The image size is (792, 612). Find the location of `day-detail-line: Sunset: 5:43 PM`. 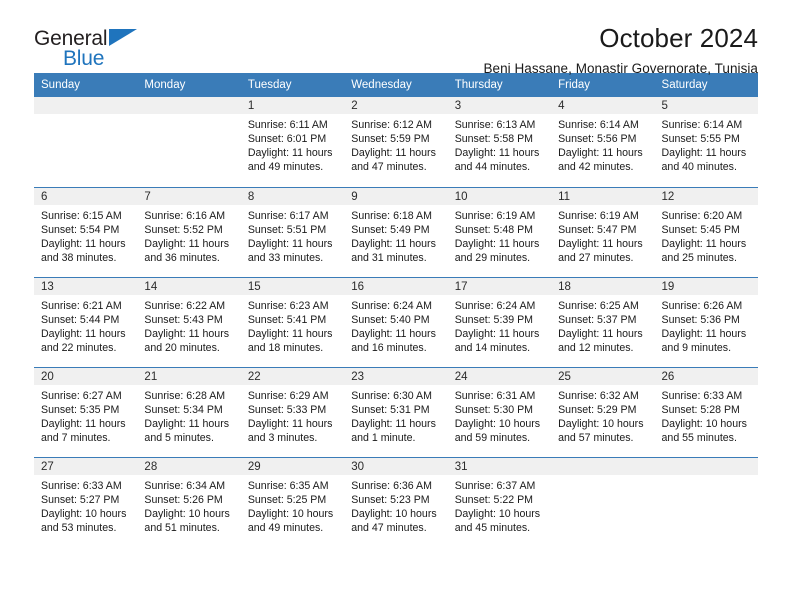

day-detail-line: Sunset: 5:43 PM is located at coordinates (183, 319).